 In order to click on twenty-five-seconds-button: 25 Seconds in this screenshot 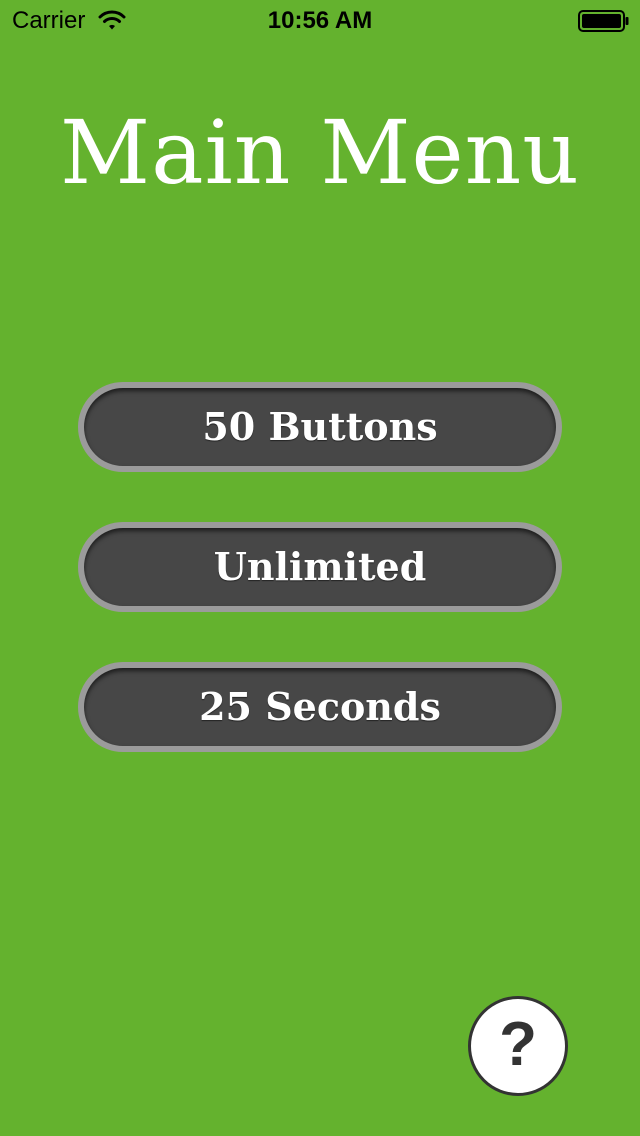, I will do `click(320, 707)`.